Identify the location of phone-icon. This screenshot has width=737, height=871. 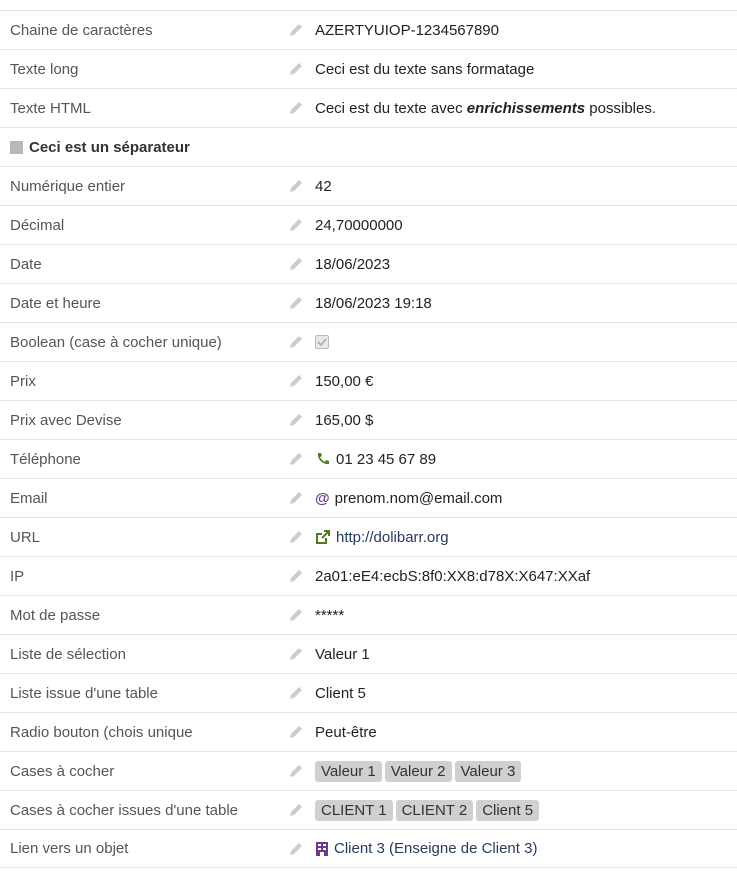
(323, 459).